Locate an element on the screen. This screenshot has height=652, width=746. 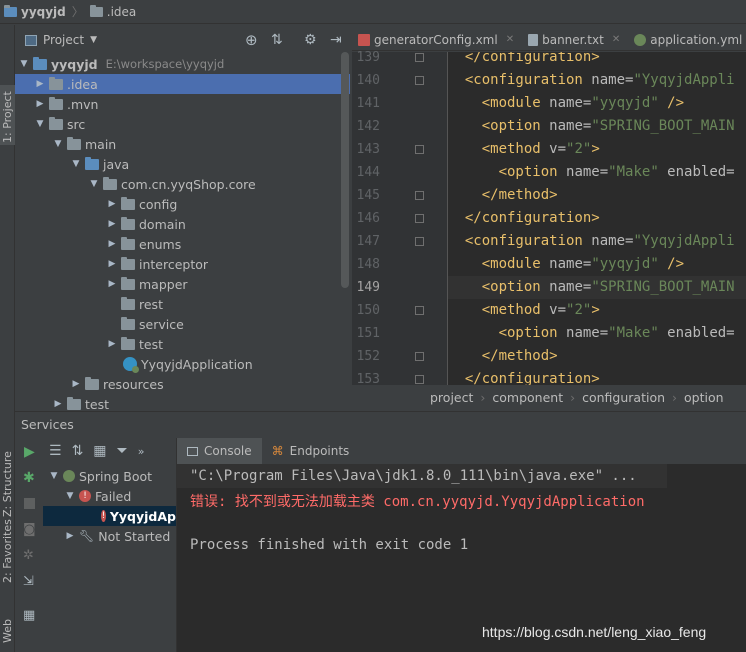
debug-icon: ✱ is located at coordinates (29, 478).